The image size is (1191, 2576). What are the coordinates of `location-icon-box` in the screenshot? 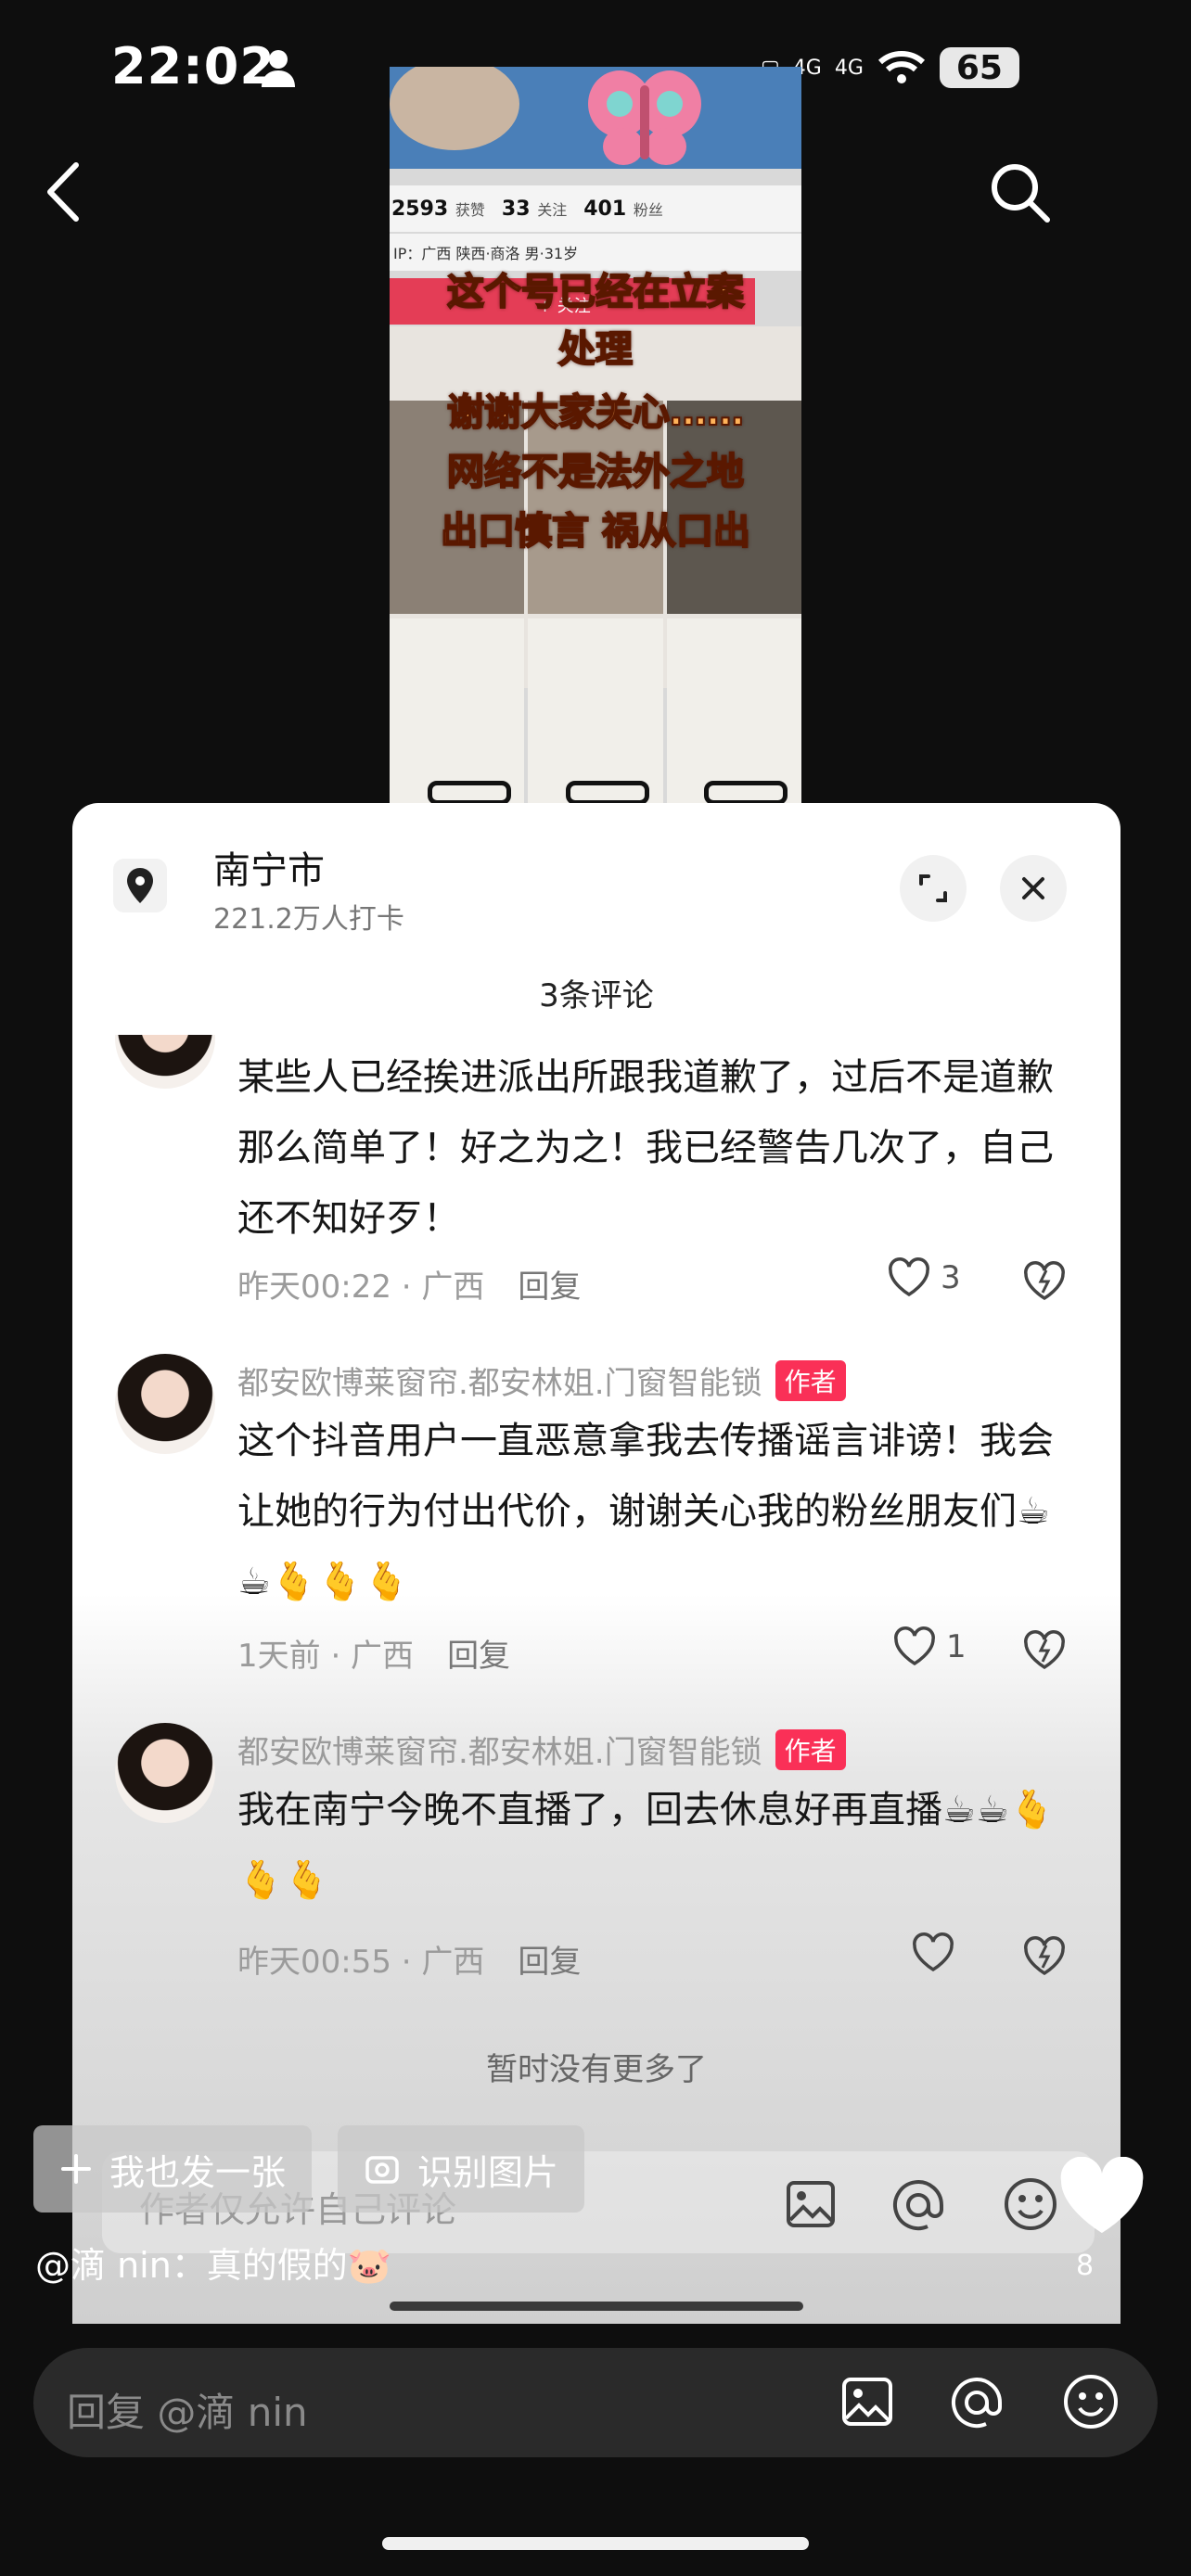 It's located at (140, 886).